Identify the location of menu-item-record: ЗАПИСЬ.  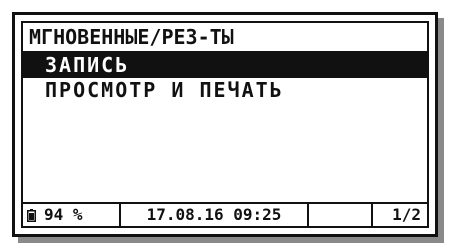
(225, 65).